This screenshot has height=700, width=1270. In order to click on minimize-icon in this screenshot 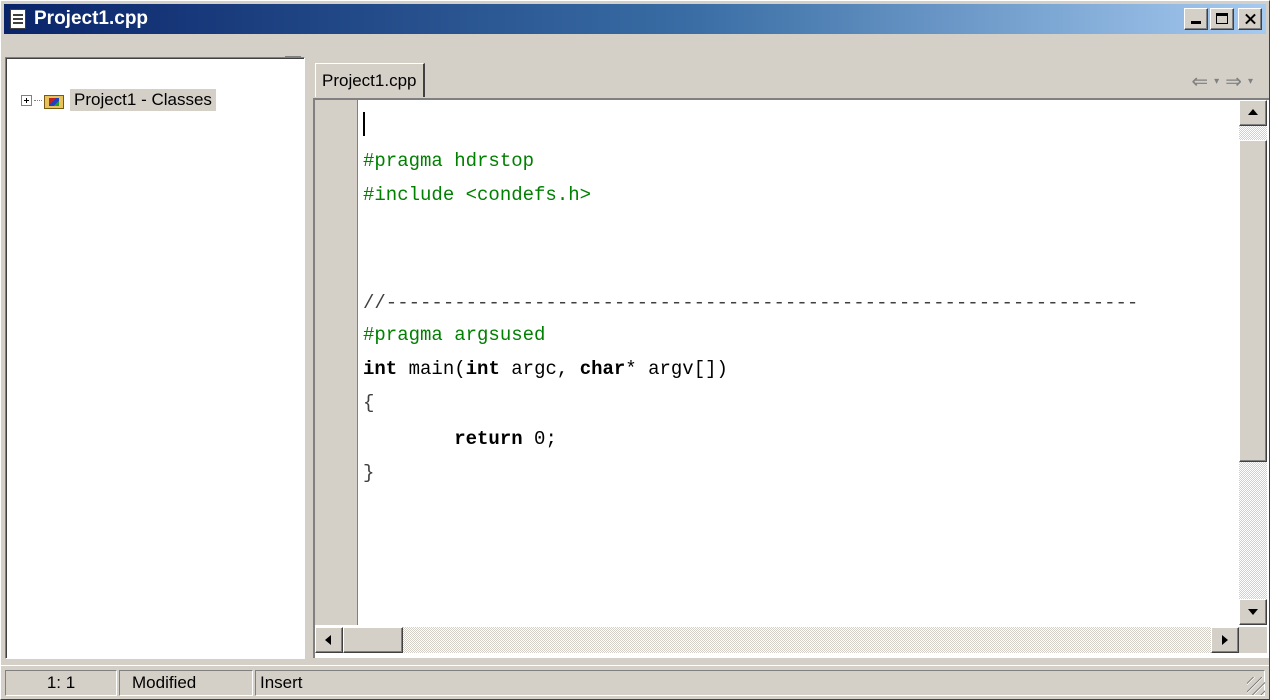, I will do `click(1196, 22)`.